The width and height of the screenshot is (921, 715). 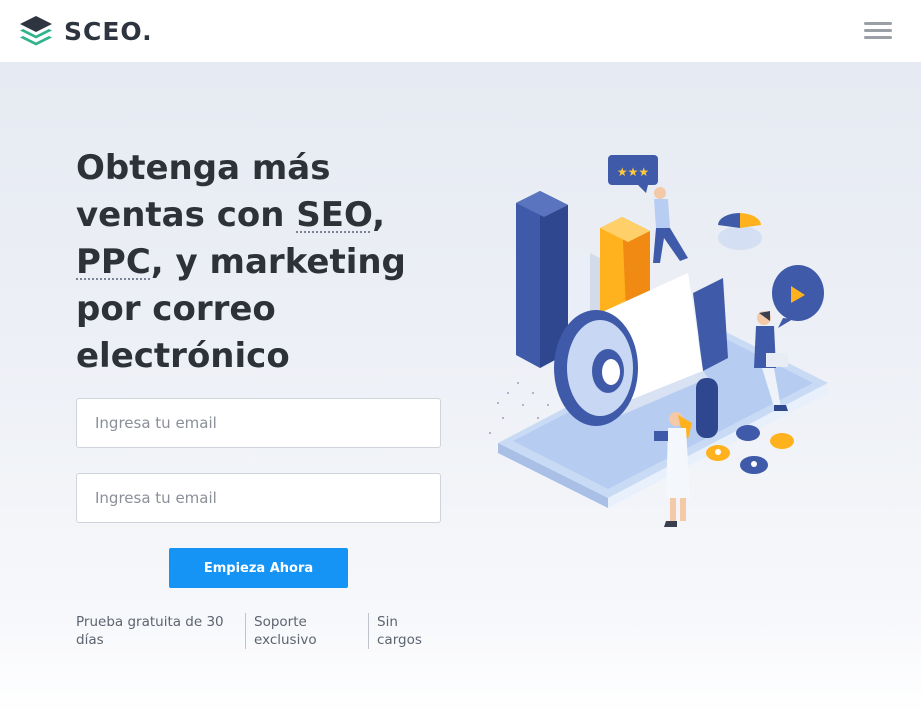 I want to click on seo-abbr: SEO, so click(x=334, y=215).